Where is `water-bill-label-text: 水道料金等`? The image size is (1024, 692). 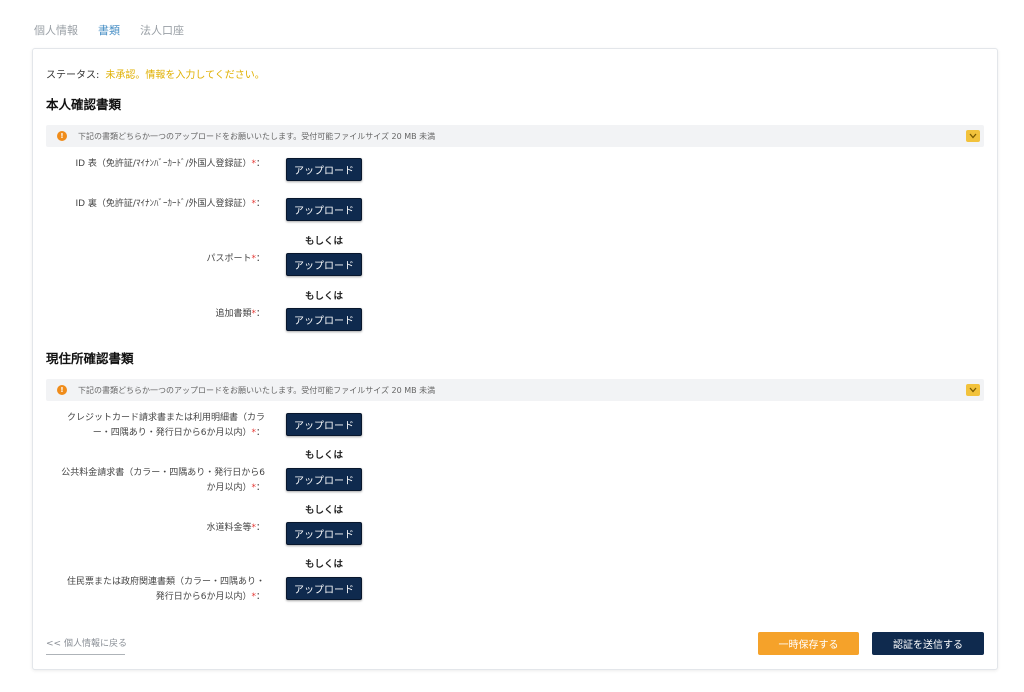 water-bill-label-text: 水道料金等 is located at coordinates (229, 528).